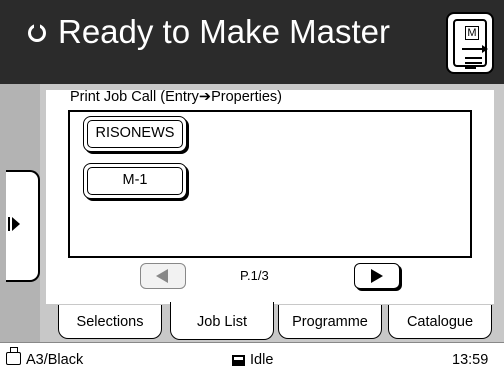 This screenshot has width=504, height=374. I want to click on page-indicator: P.1/3, so click(254, 275).